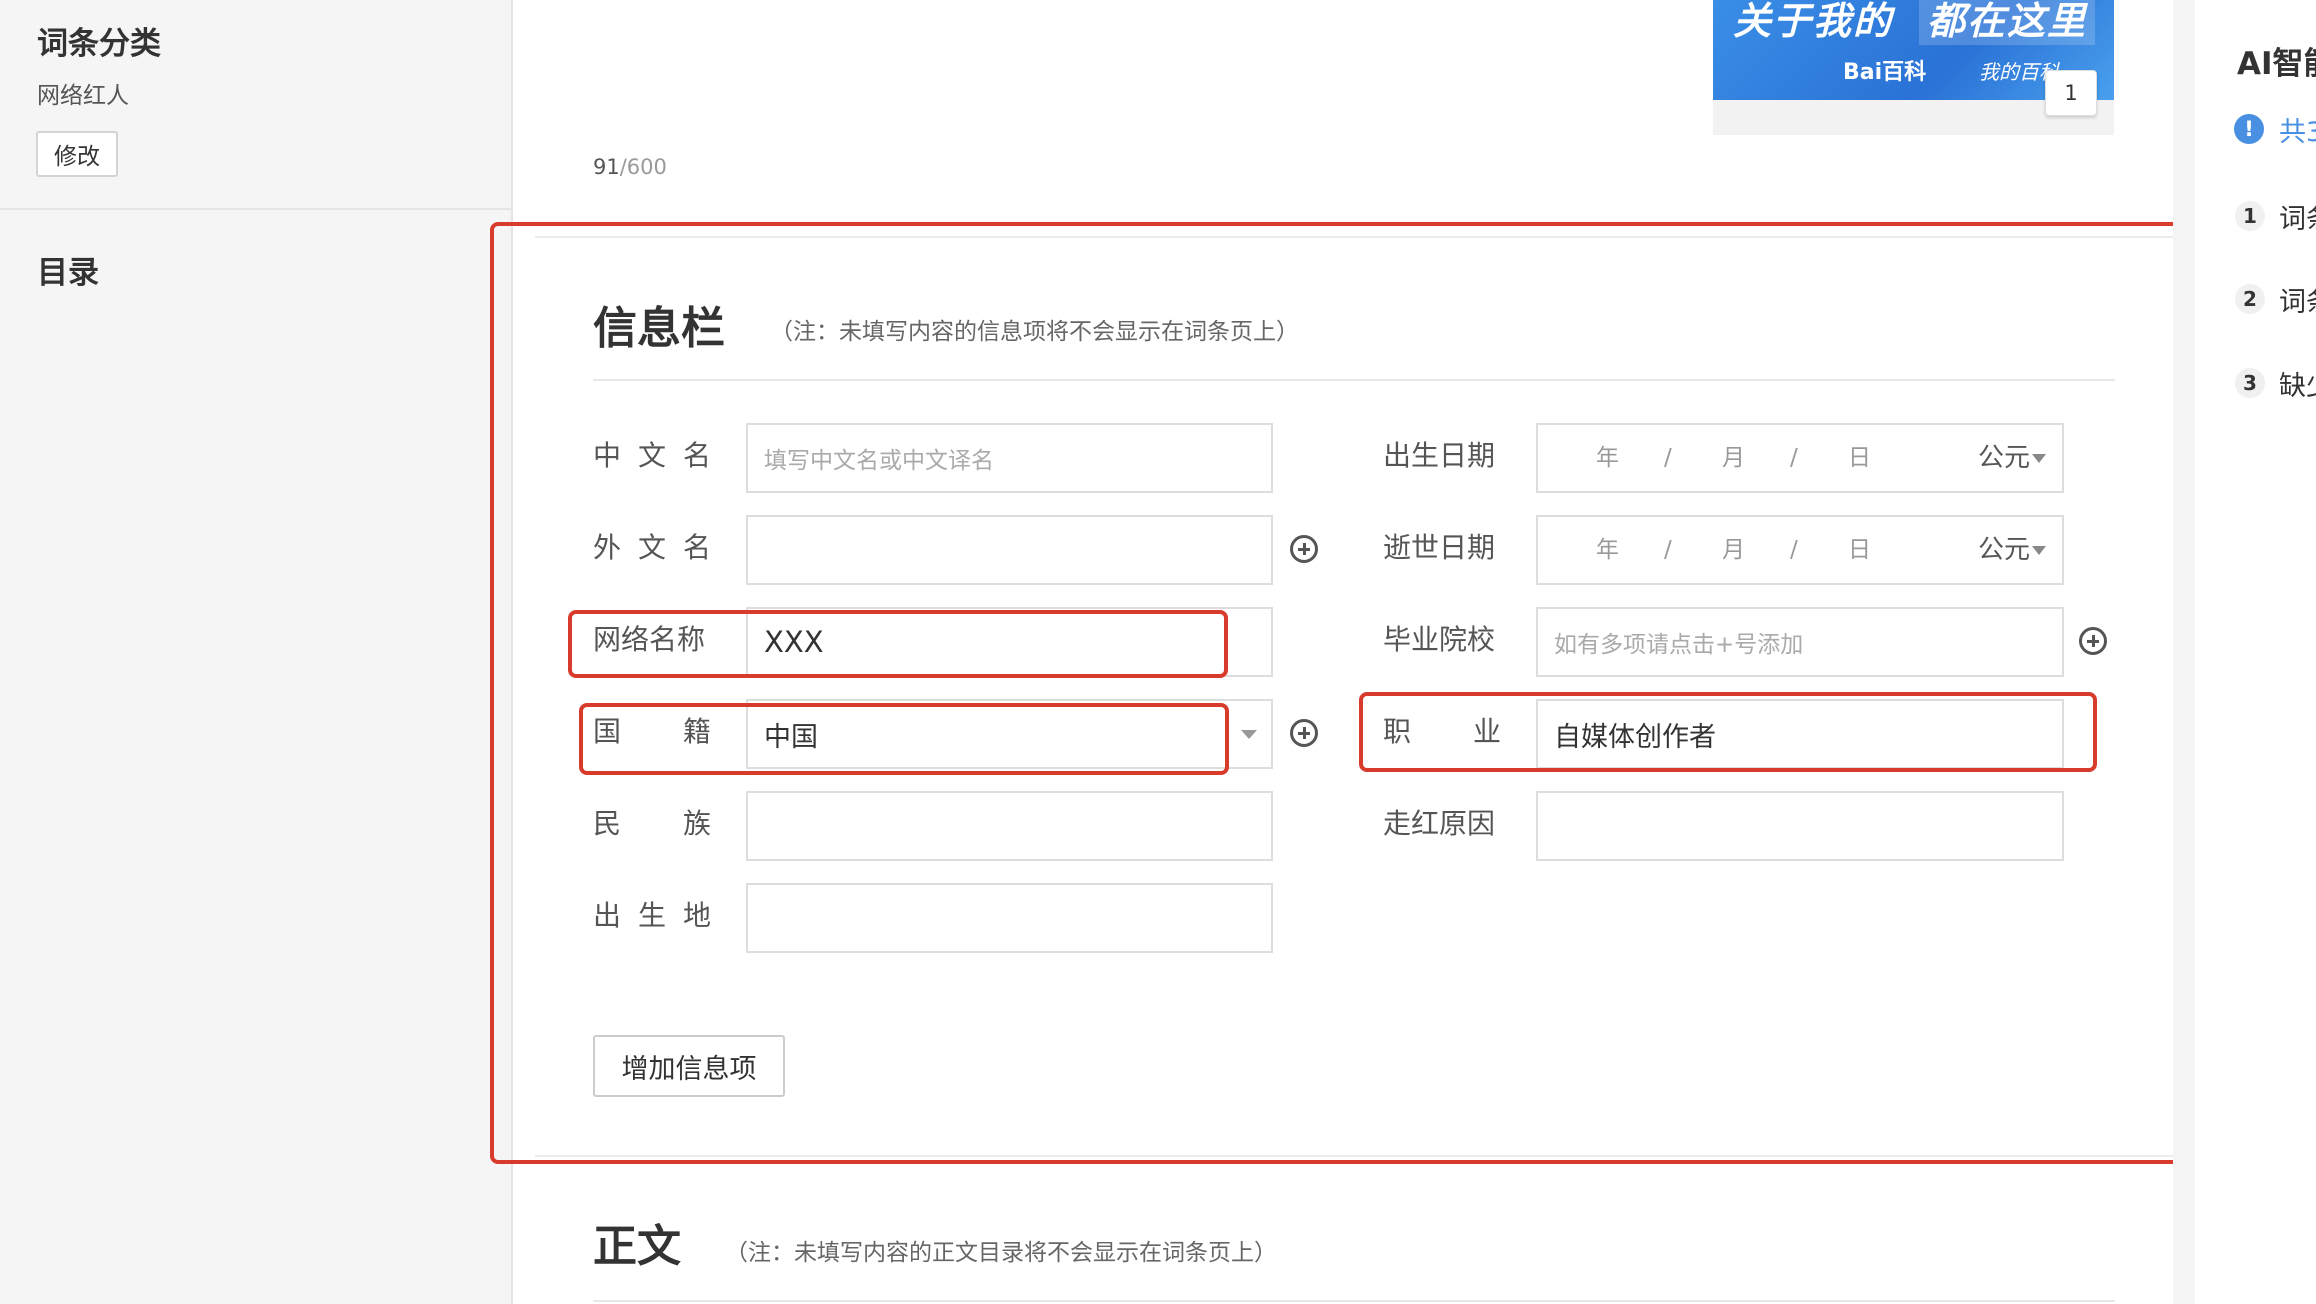 The image size is (2316, 1304). I want to click on birthplace-label: 出 生 地, so click(652, 916).